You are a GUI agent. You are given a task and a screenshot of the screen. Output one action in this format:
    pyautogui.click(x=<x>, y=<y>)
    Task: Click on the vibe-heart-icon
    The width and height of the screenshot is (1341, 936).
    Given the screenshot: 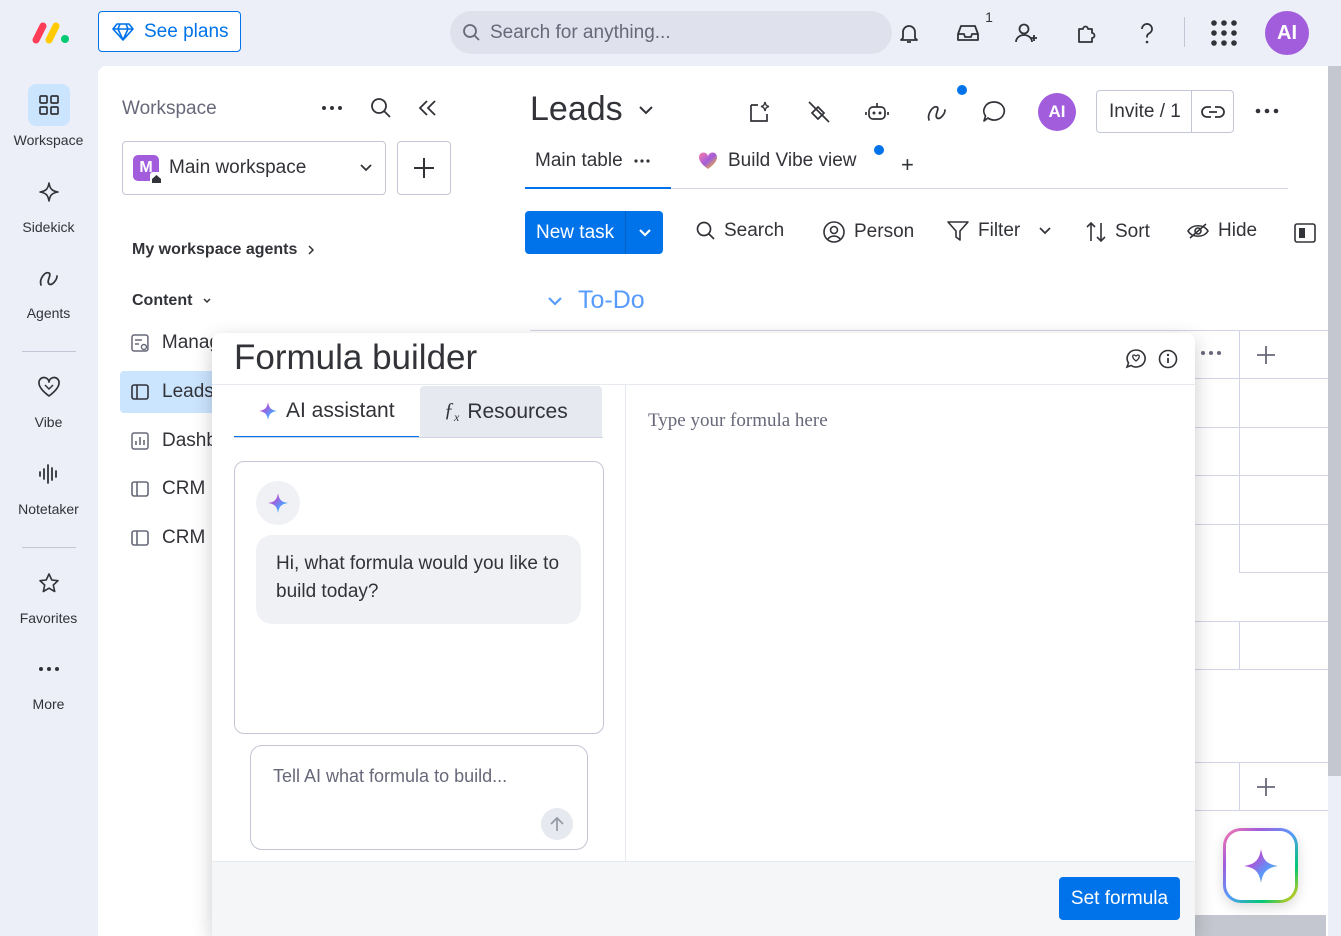 What is the action you would take?
    pyautogui.click(x=708, y=160)
    